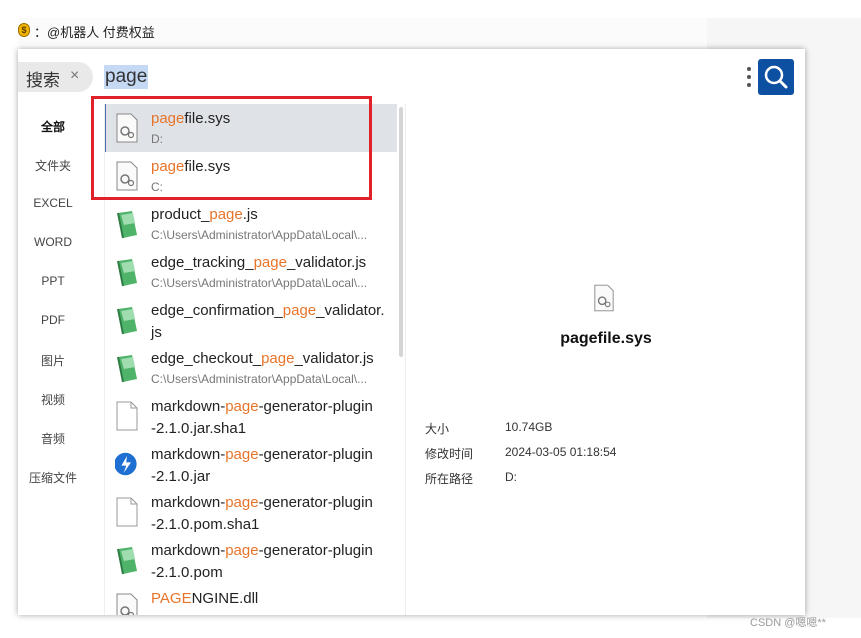  Describe the element at coordinates (53, 399) in the screenshot. I see `category-video: 视频` at that location.